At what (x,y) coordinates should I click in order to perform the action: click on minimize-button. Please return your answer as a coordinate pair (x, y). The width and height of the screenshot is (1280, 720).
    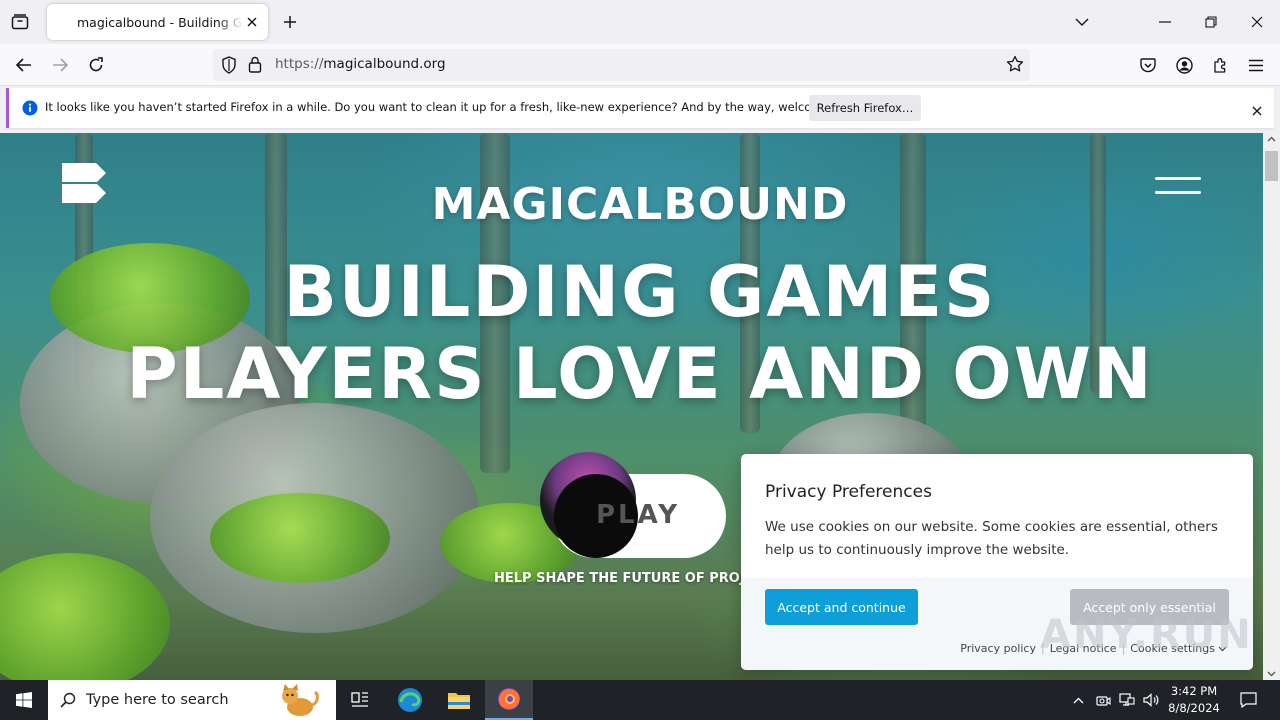
    Looking at the image, I should click on (1165, 22).